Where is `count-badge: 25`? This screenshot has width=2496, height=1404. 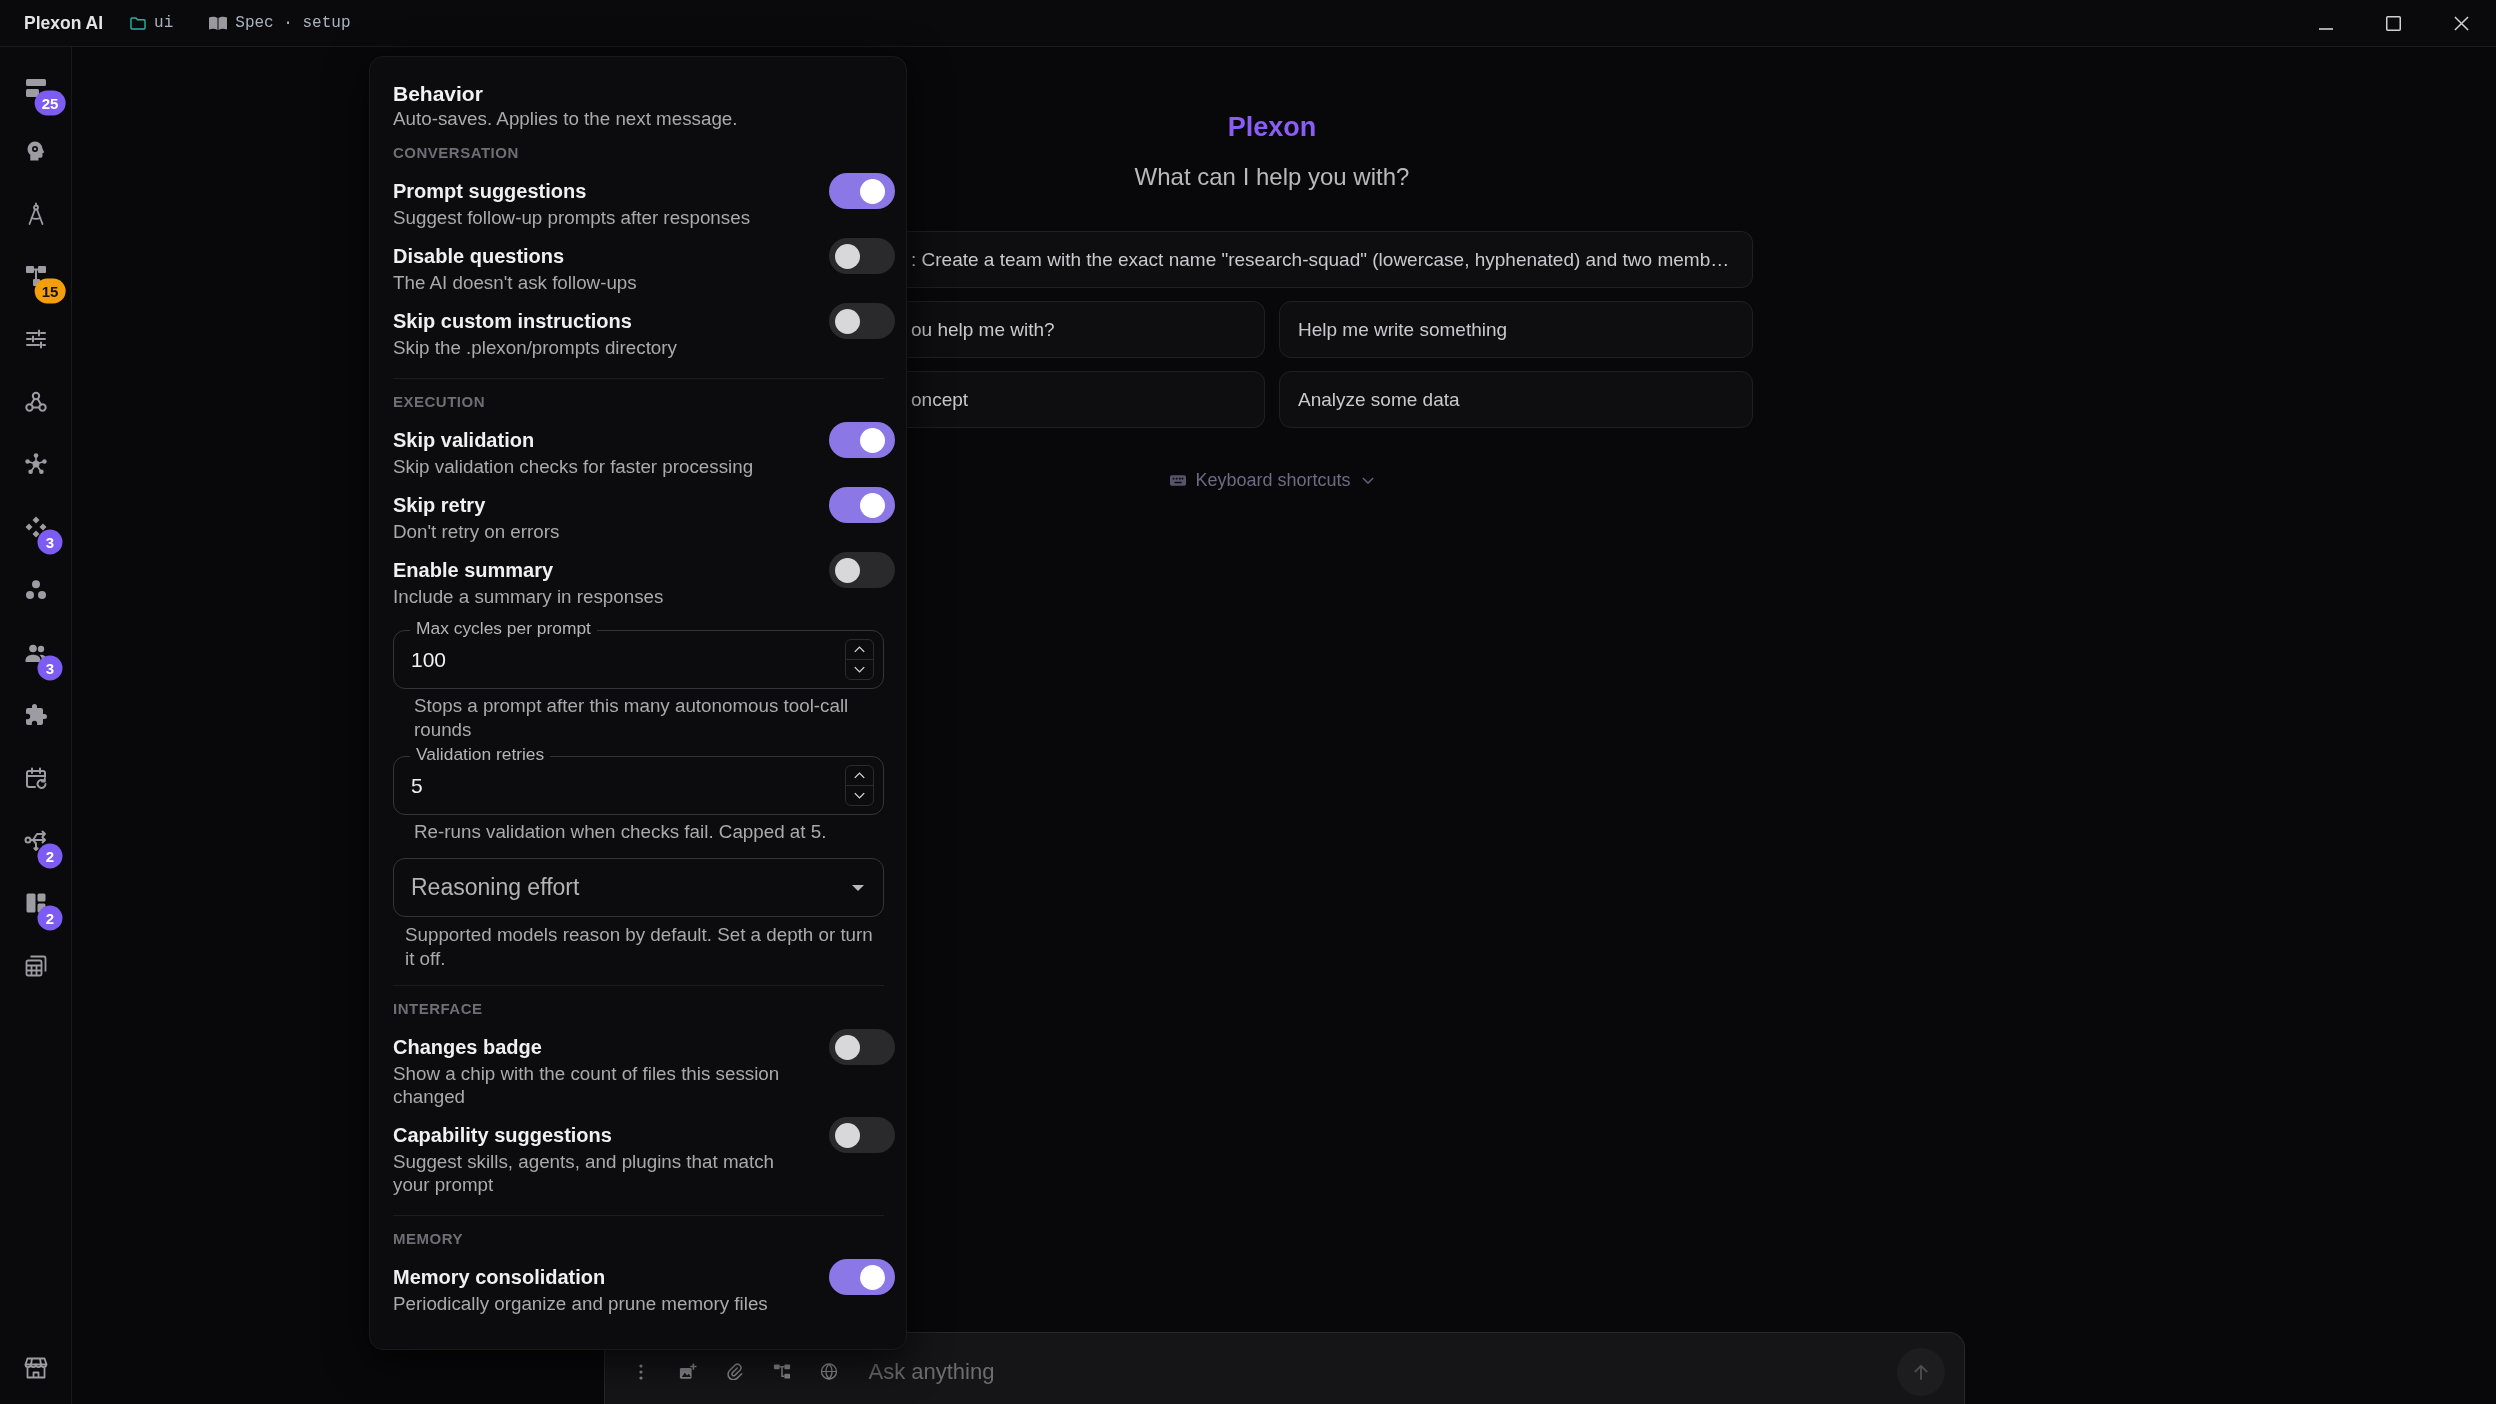
count-badge: 25 is located at coordinates (50, 103).